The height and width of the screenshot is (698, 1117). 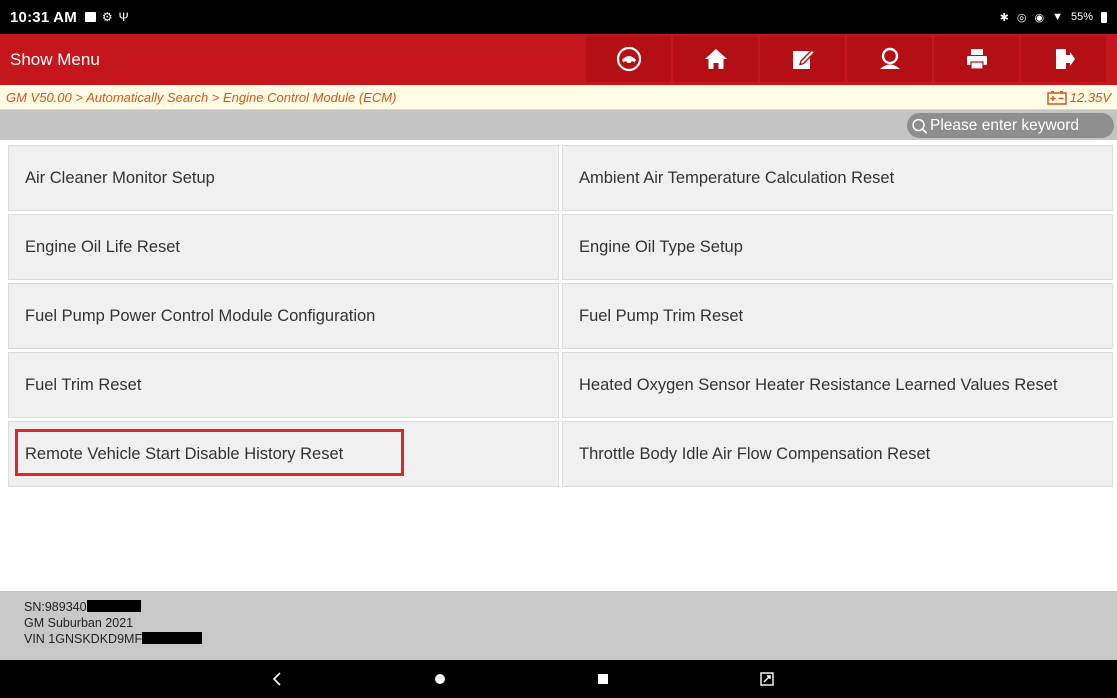 What do you see at coordinates (283, 178) in the screenshot?
I see `menu-item-air-cleaner-monitor-setup: Air Cleaner Monitor Setup` at bounding box center [283, 178].